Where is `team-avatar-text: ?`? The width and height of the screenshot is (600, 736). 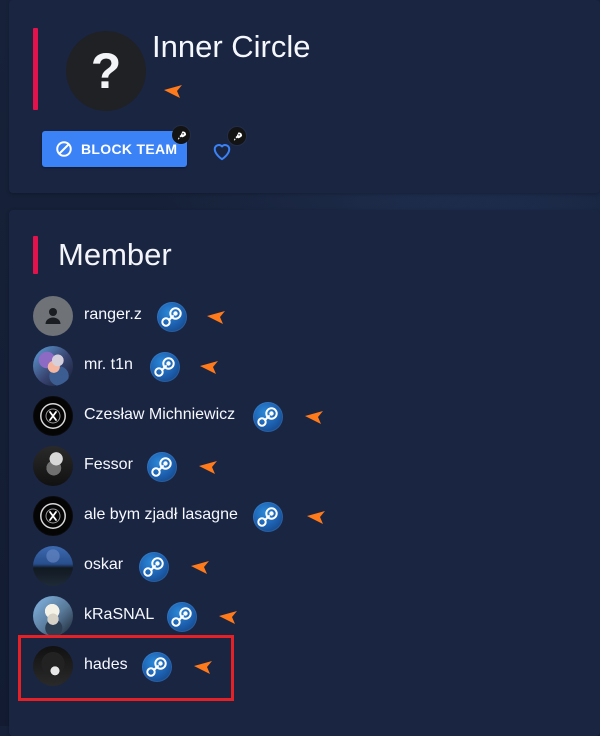 team-avatar-text: ? is located at coordinates (106, 71).